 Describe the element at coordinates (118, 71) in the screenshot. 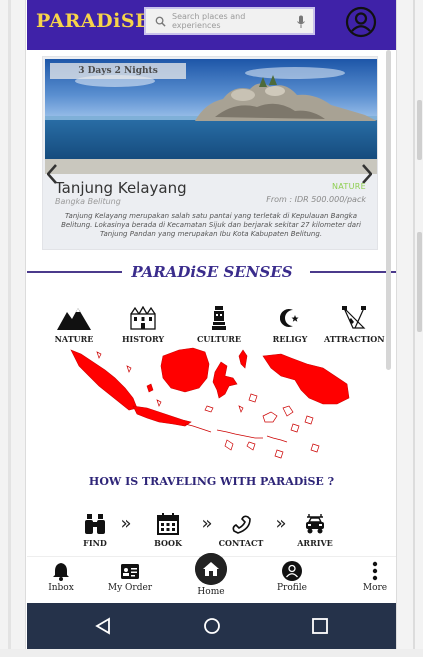

I see `duration-badge: 3 Days 2 Nights` at that location.